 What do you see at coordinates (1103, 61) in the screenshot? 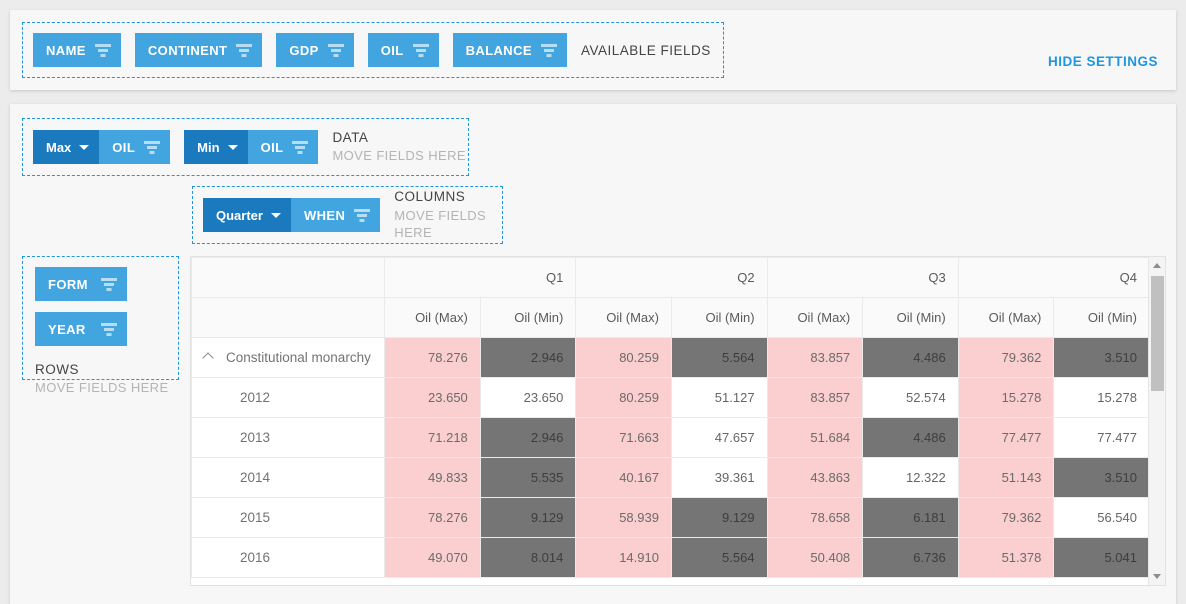
I see `hide-settings-button: HIDE SETTINGS` at bounding box center [1103, 61].